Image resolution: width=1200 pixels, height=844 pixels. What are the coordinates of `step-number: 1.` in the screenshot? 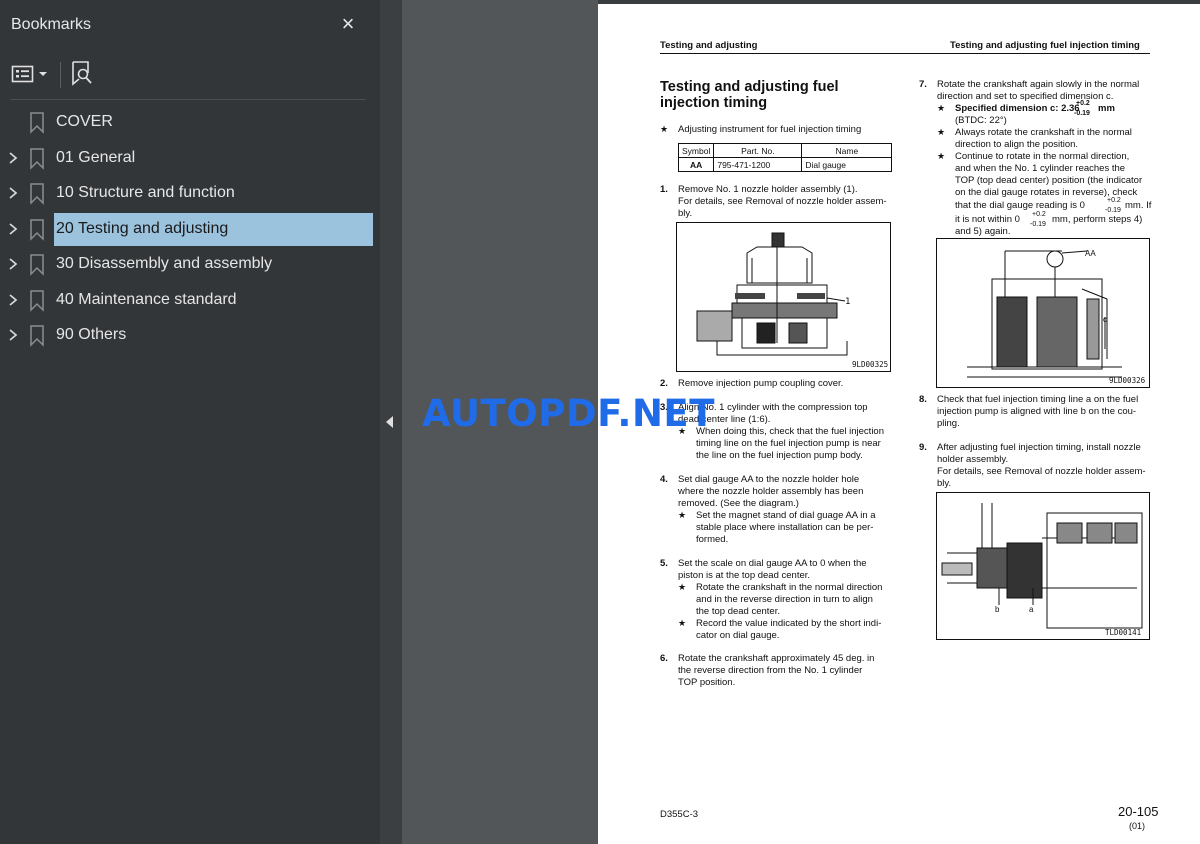 It's located at (664, 189).